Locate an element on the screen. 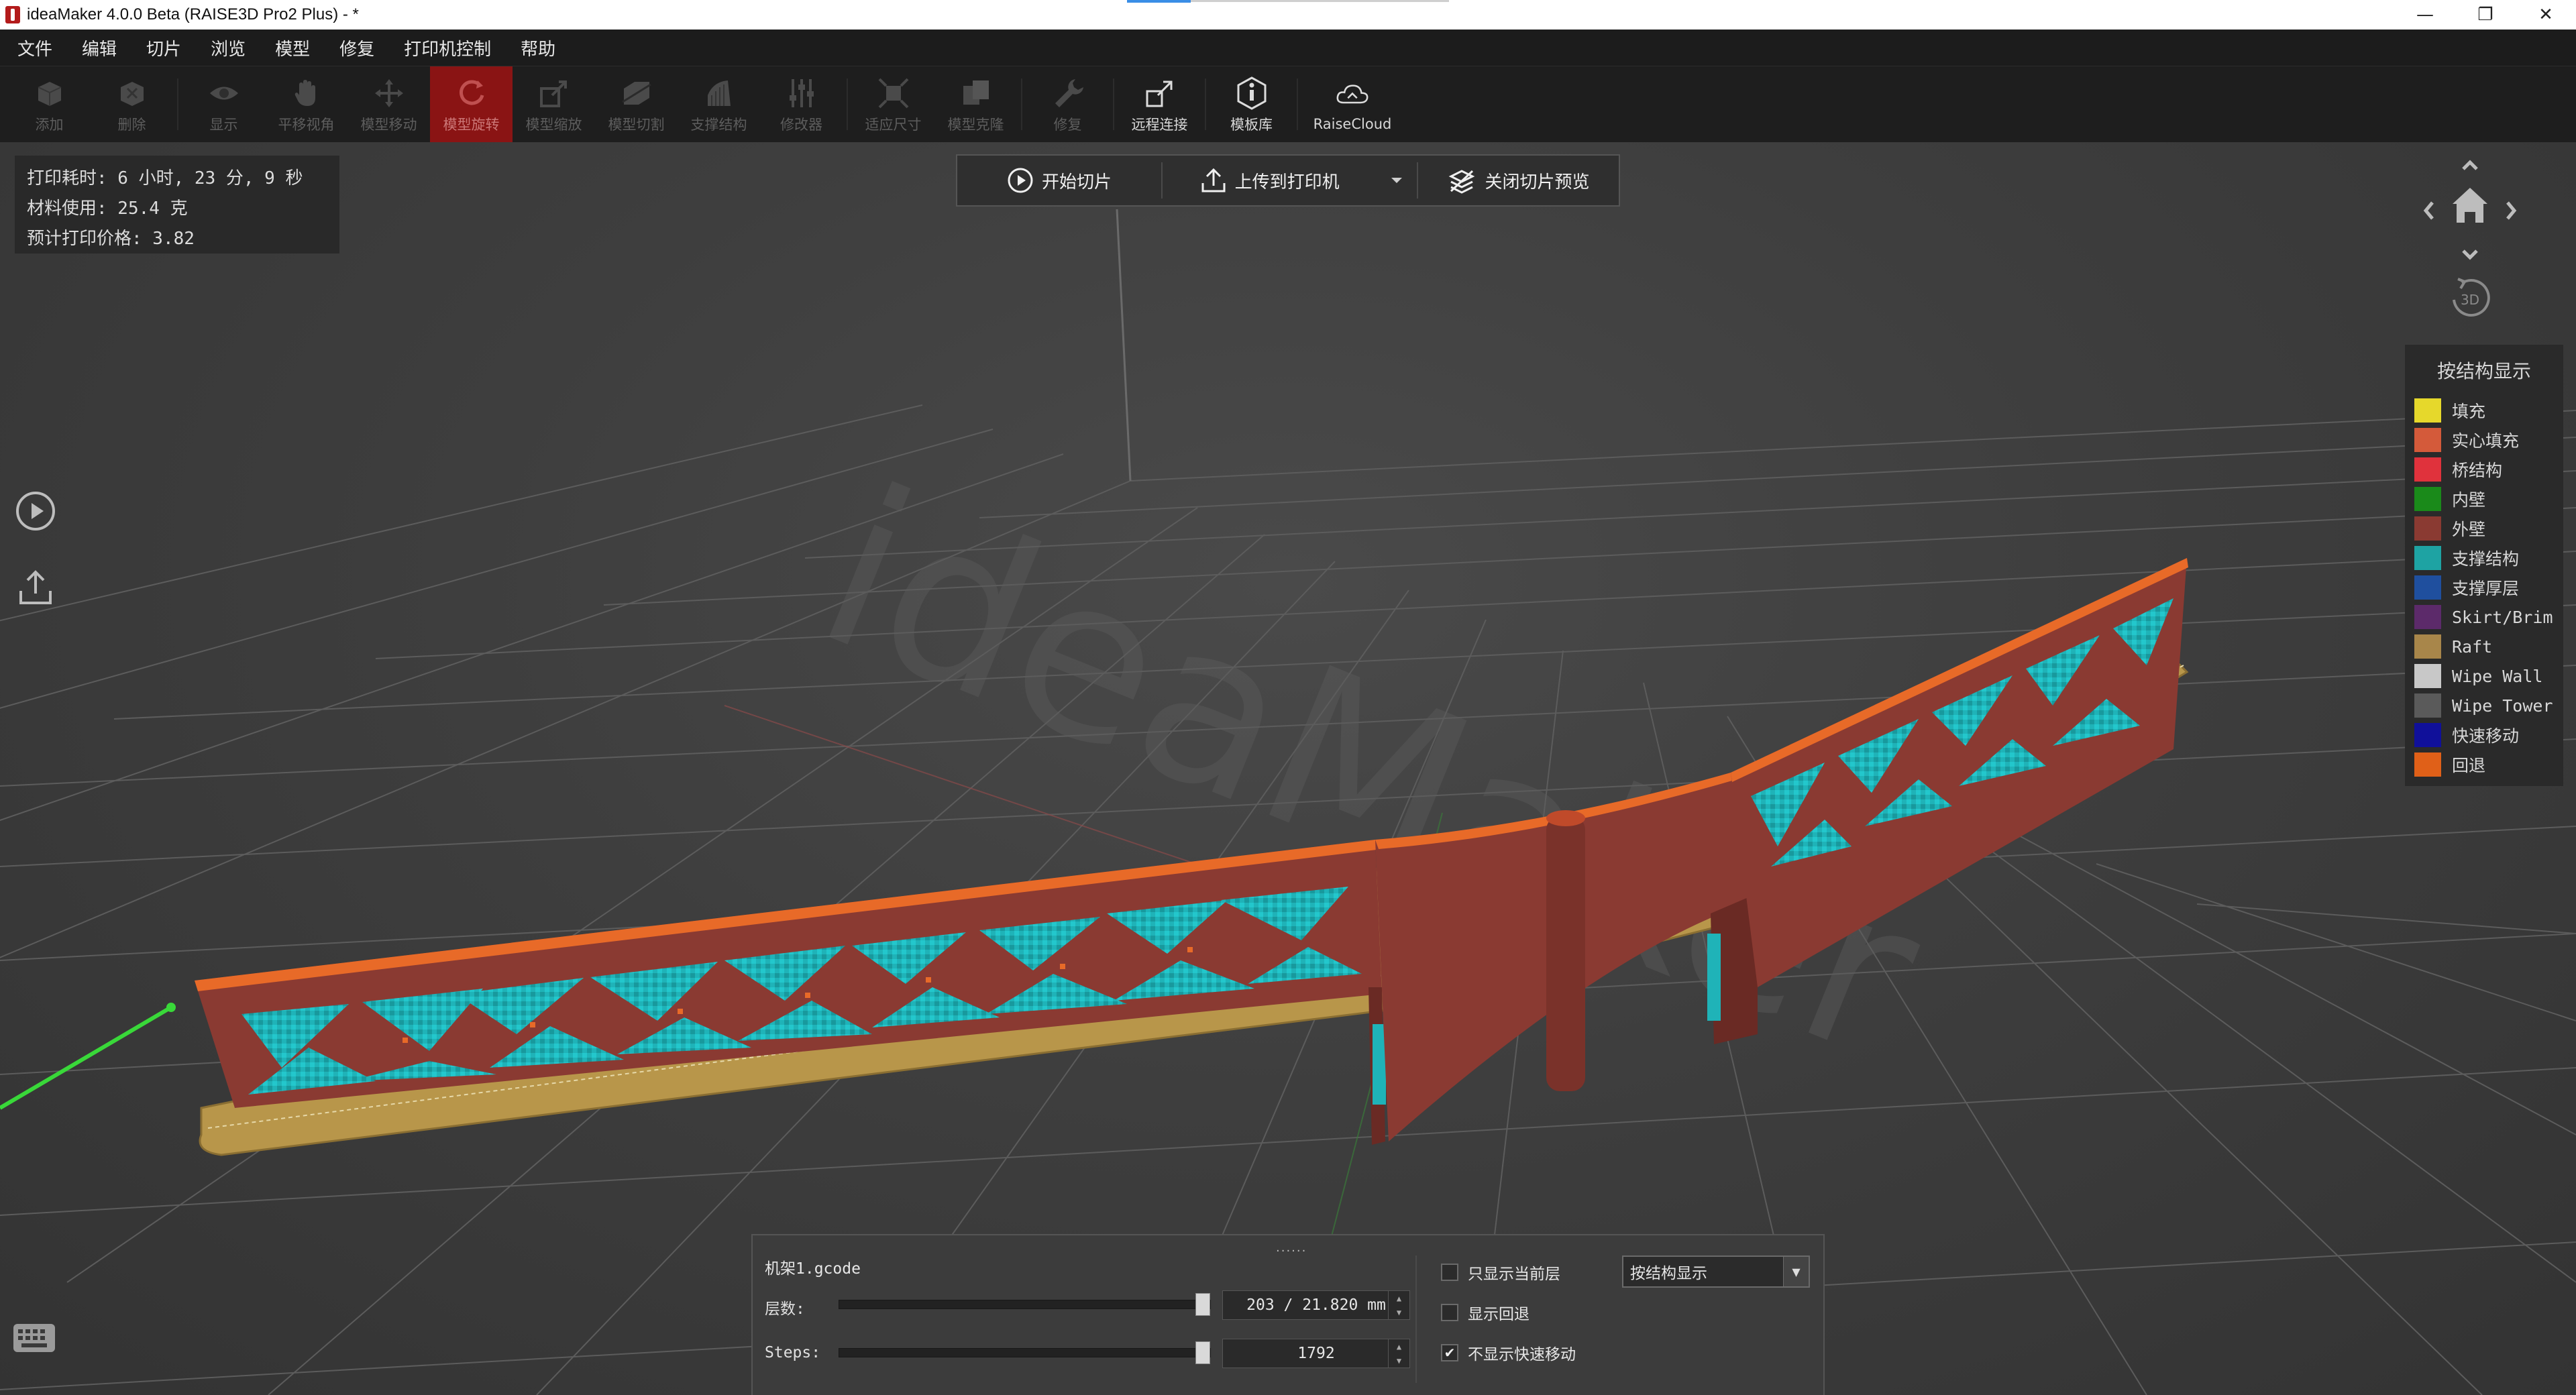  tool-remote-connect: 远程连接 is located at coordinates (1159, 104).